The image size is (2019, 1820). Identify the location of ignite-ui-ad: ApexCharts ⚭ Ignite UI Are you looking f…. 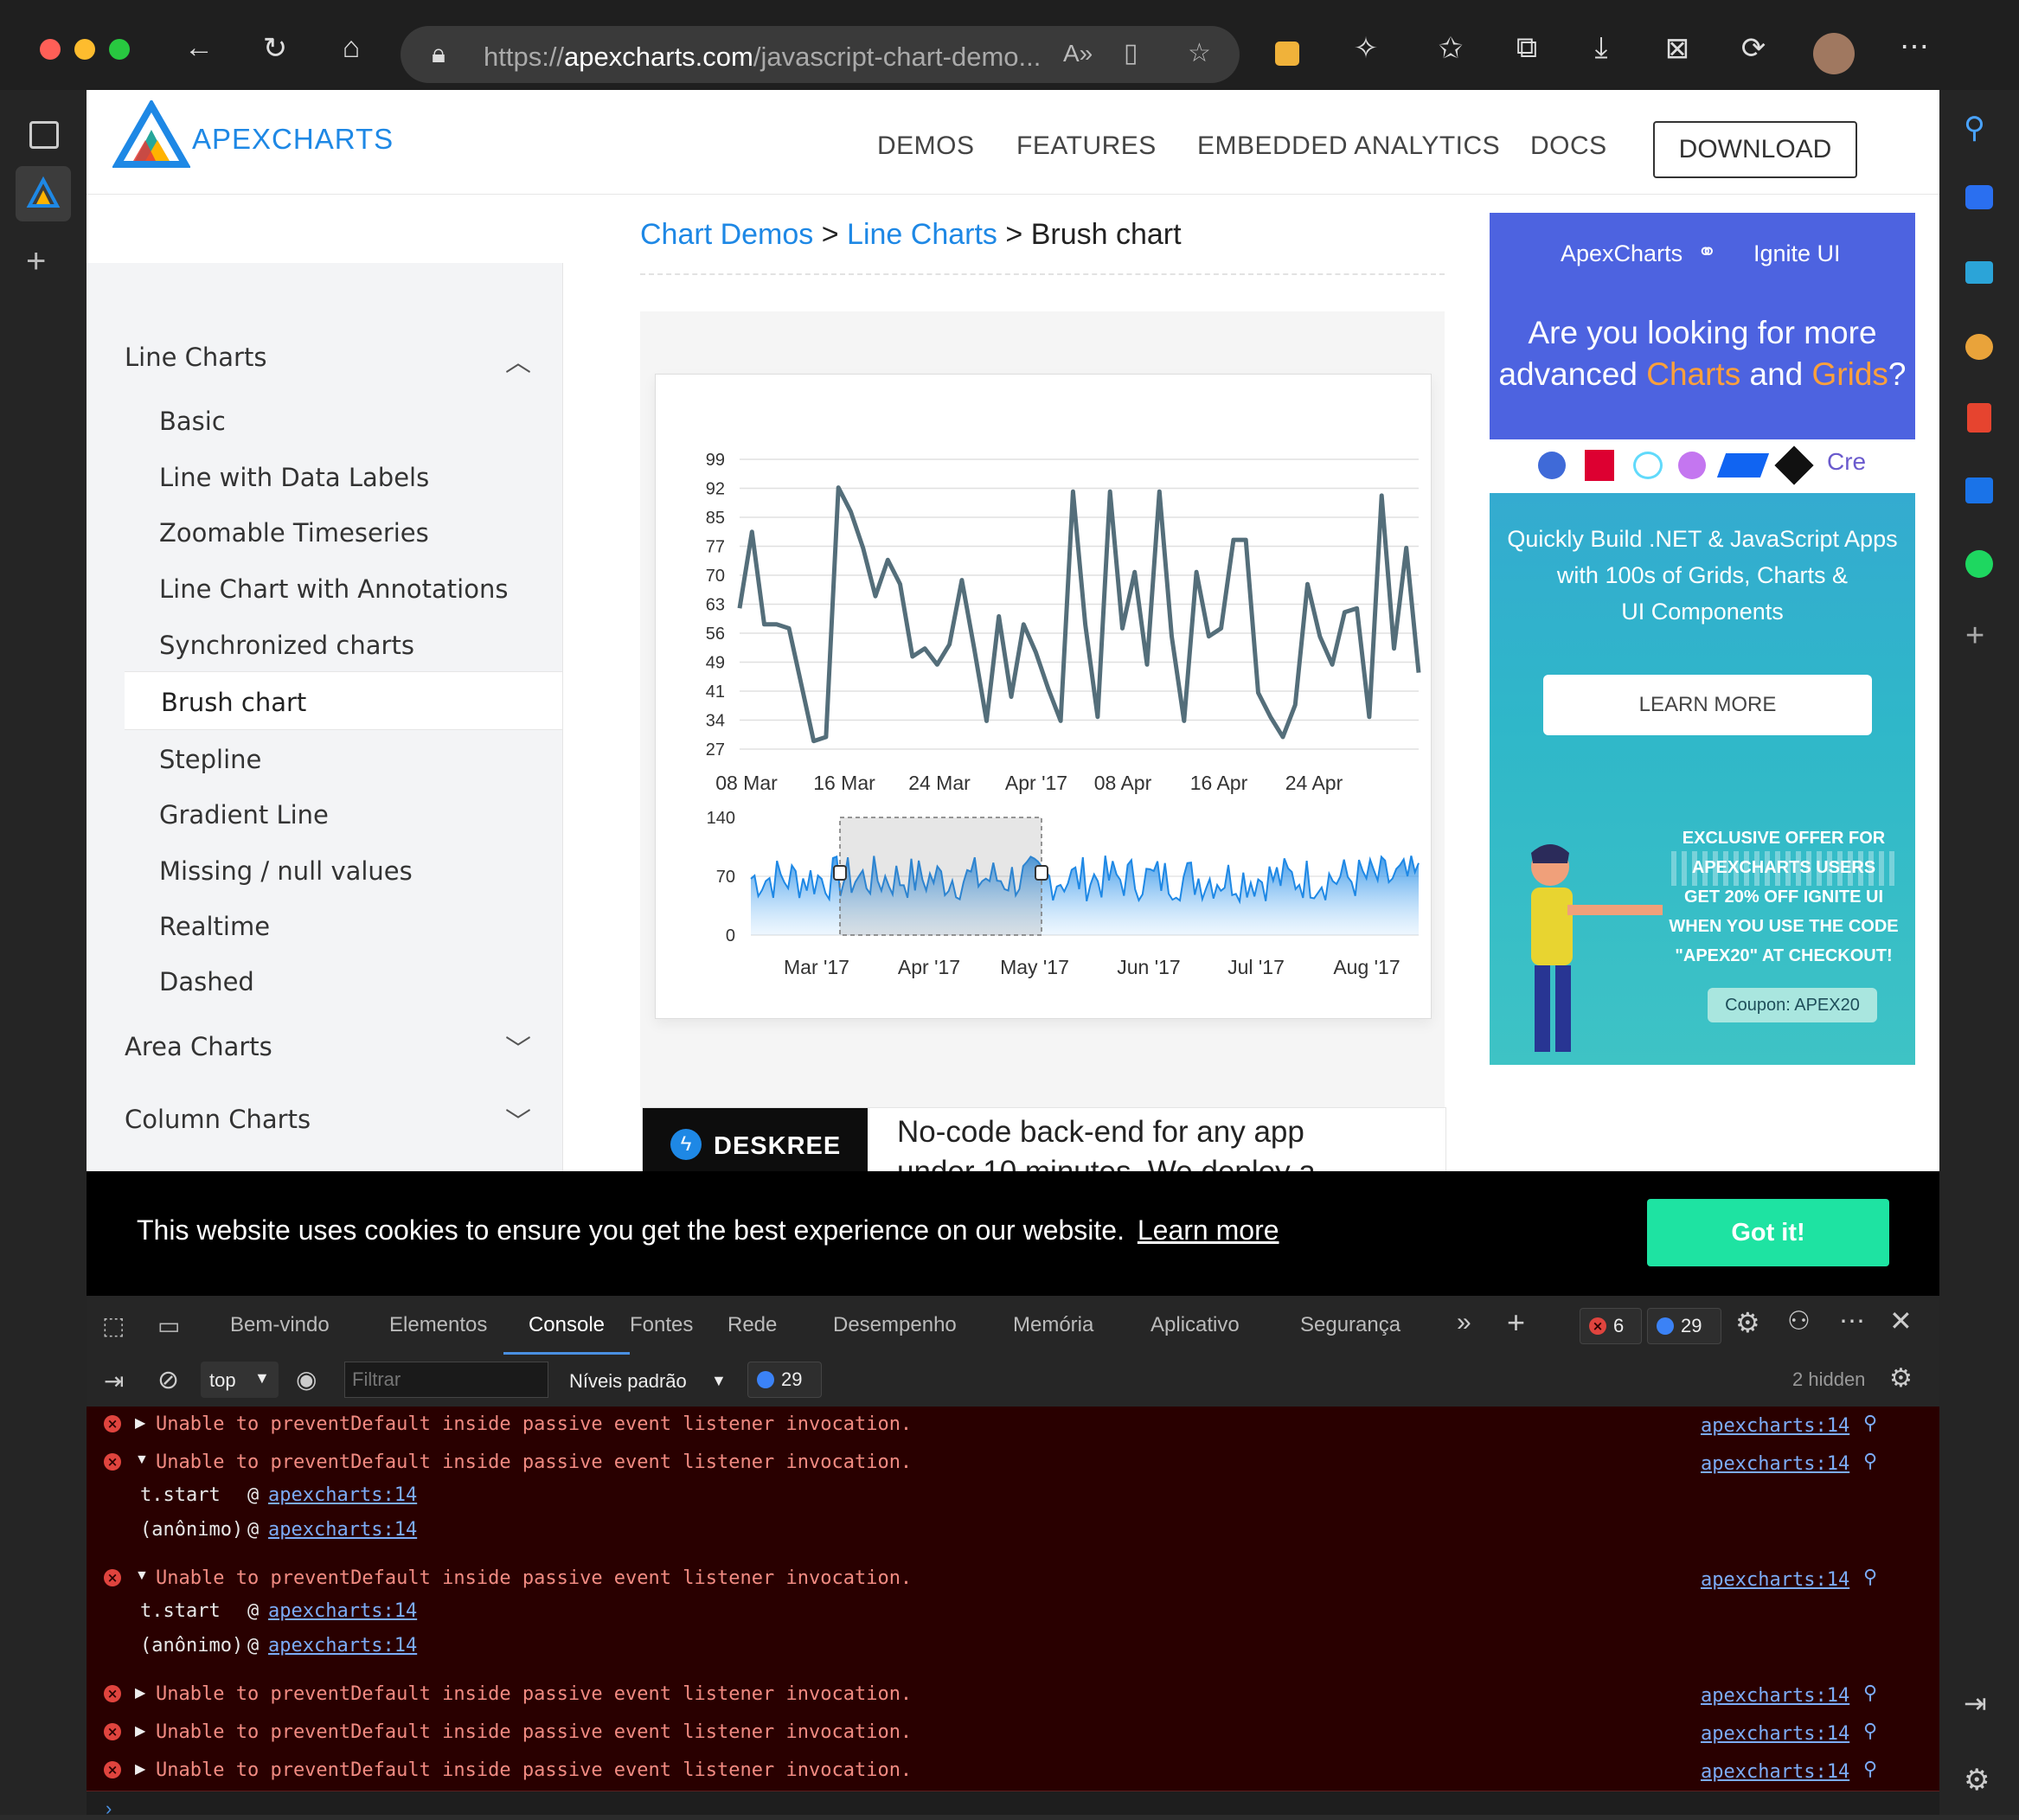
(1702, 639).